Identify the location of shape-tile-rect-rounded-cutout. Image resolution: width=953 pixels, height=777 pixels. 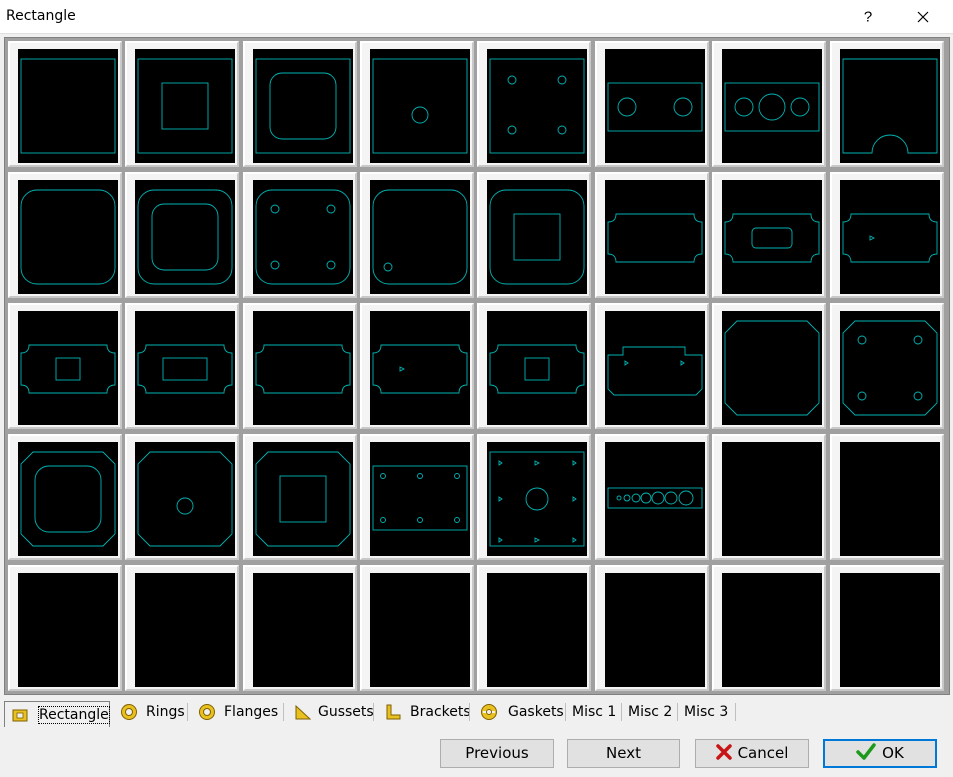
(300, 104).